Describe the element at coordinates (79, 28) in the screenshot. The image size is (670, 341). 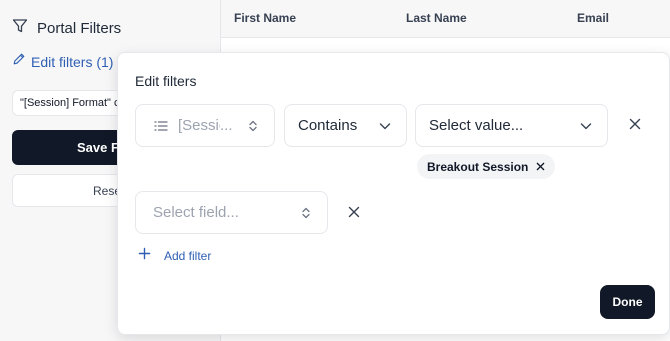
I see `sidebar-title: Portal Filters` at that location.